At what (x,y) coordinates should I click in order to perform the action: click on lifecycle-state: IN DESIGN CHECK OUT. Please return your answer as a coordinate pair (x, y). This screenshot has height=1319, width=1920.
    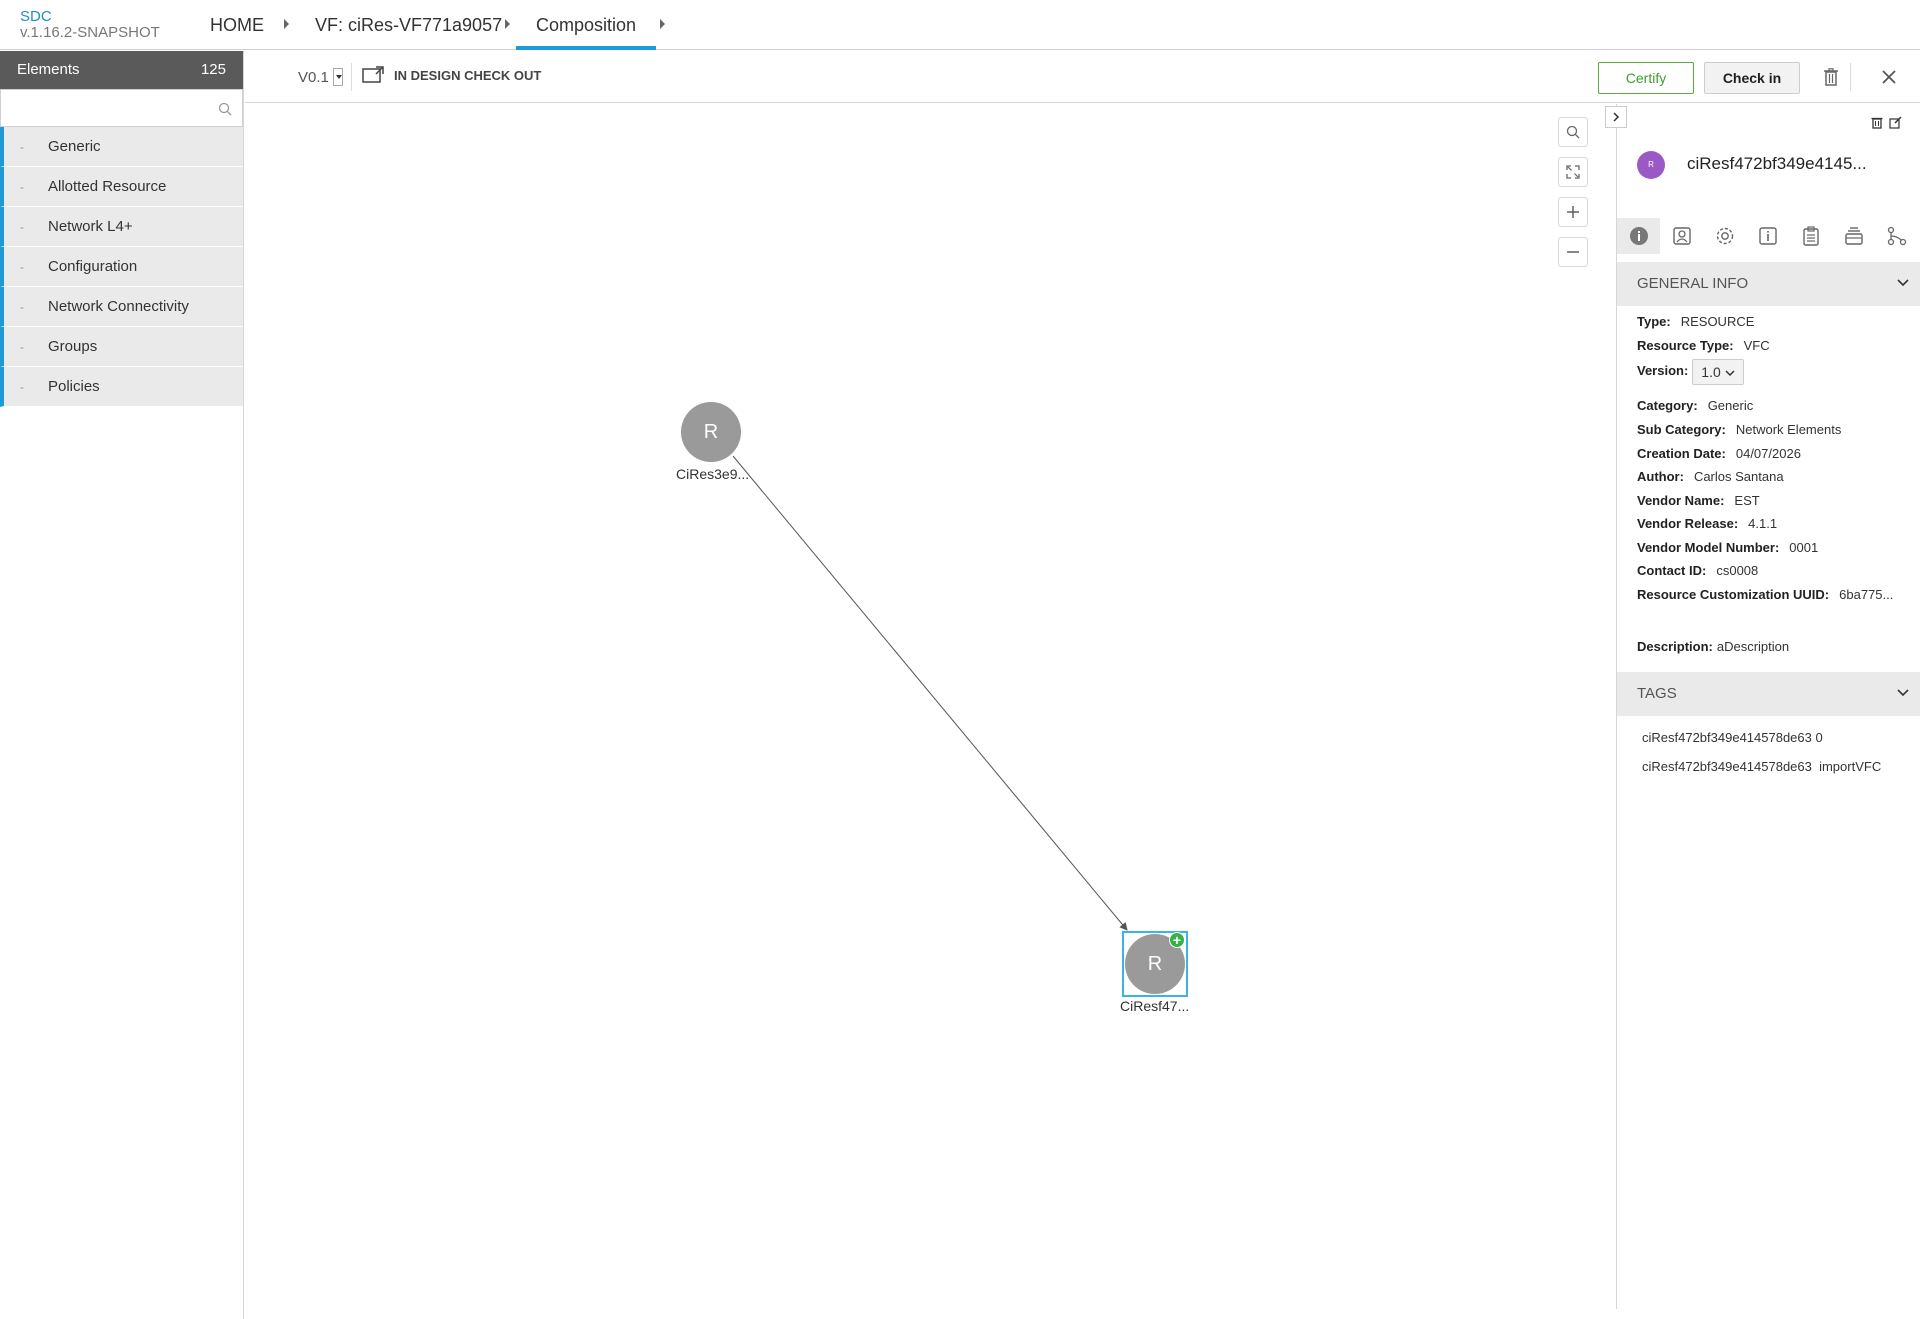
    Looking at the image, I should click on (451, 75).